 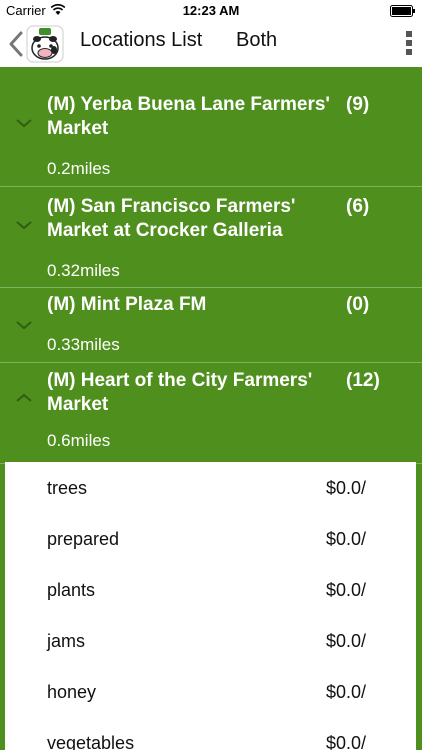 What do you see at coordinates (83, 344) in the screenshot?
I see `location-distance: 0.33miles` at bounding box center [83, 344].